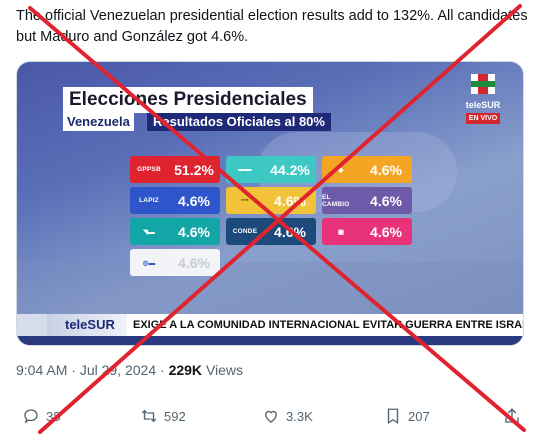 This screenshot has width=552, height=436. Describe the element at coordinates (239, 122) in the screenshot. I see `broadcast-results-label: Resultados Oficiales al 80%` at that location.